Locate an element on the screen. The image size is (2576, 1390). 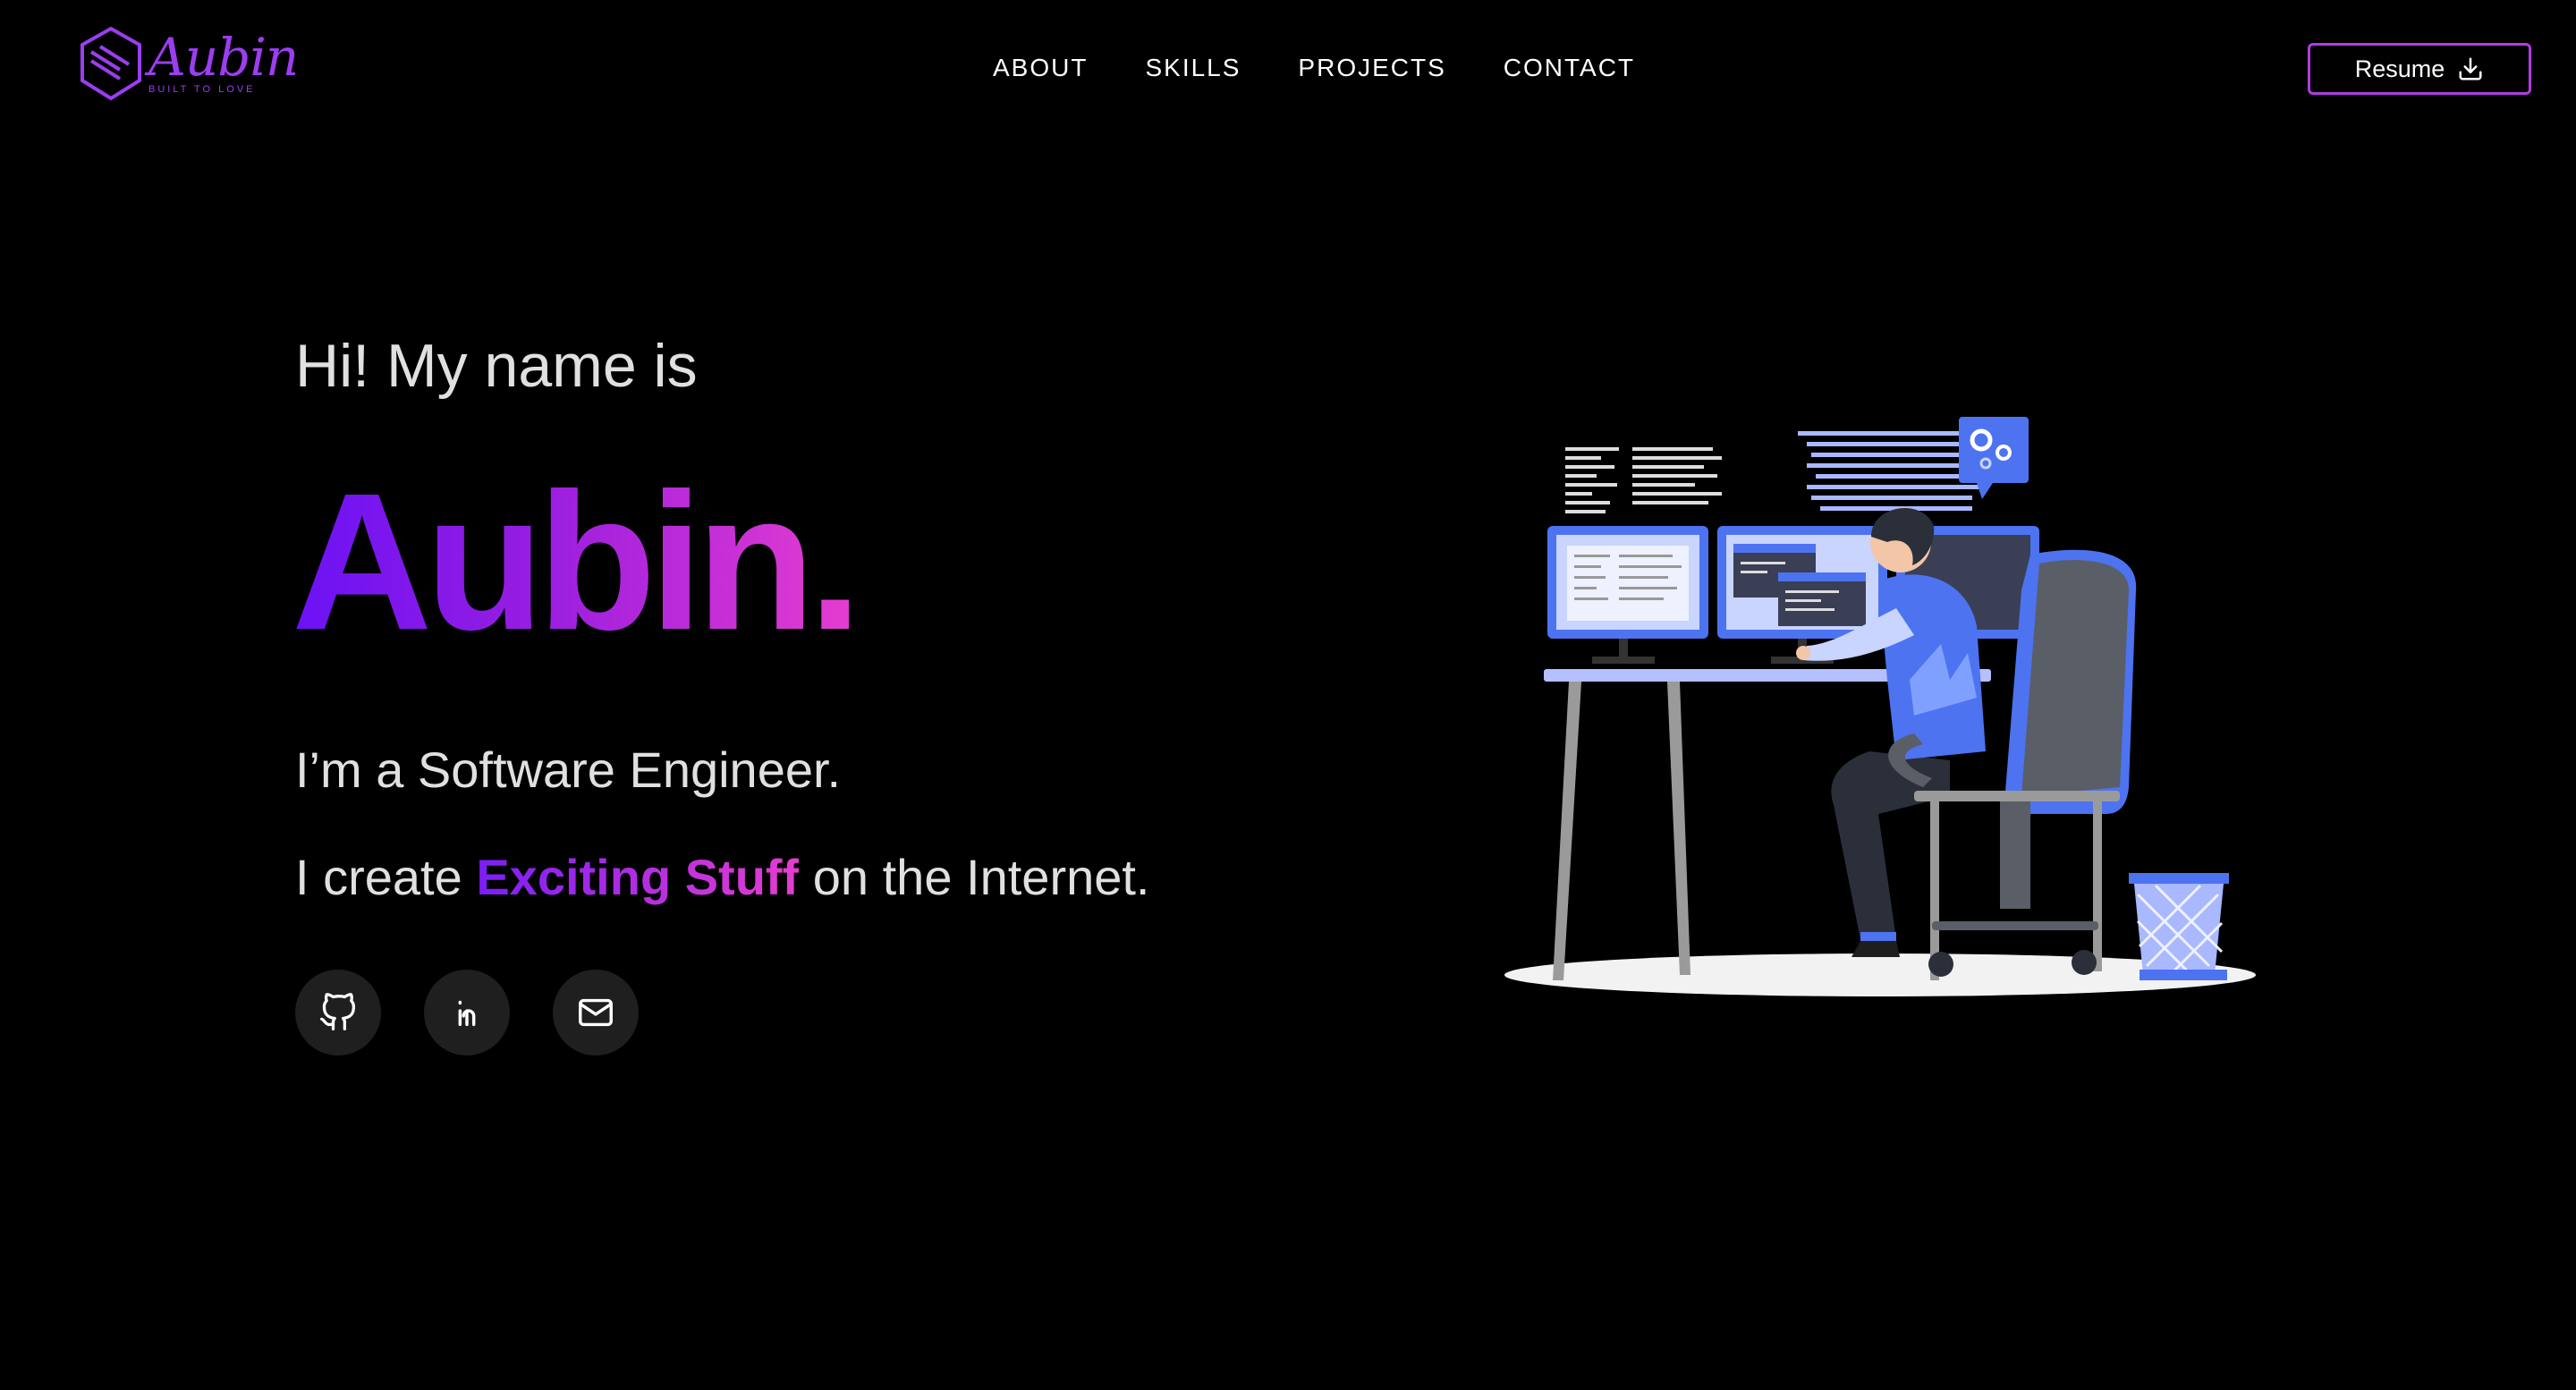
logo-tagline: BUILT TO LOVE is located at coordinates (202, 89).